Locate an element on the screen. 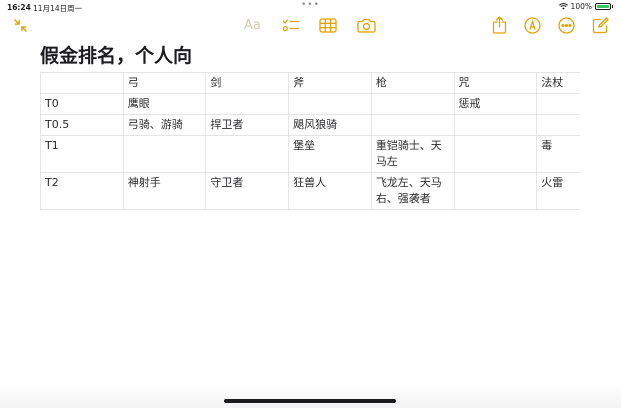 Image resolution: width=621 pixels, height=408 pixels. status-bar: 16:24 11月14日周一 ••• 100% is located at coordinates (310, 7).